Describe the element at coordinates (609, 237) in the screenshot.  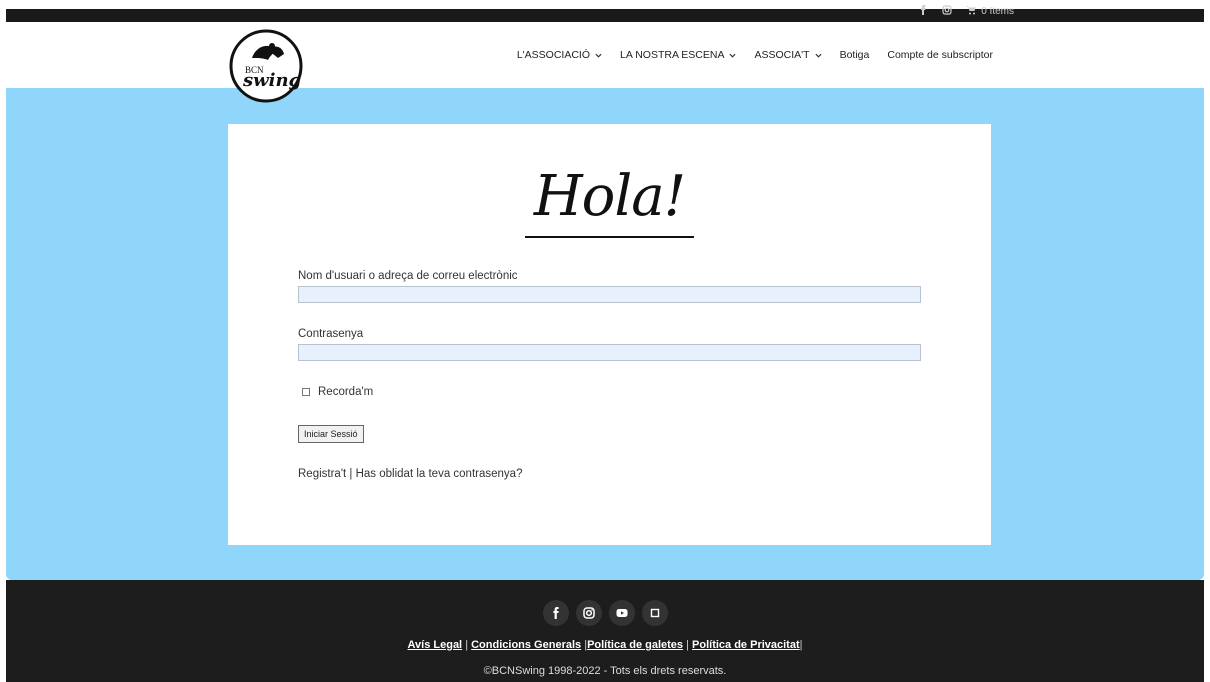
I see `title-divider` at that location.